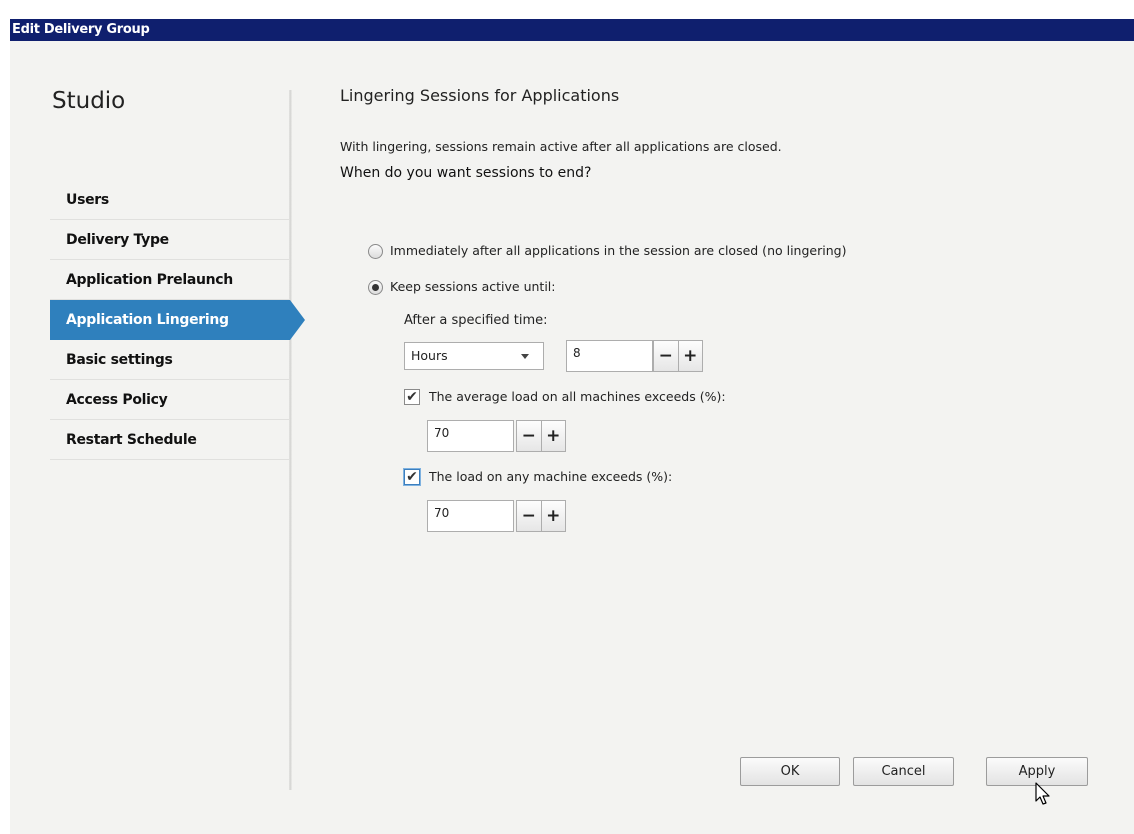 Image resolution: width=1134 pixels, height=834 pixels. What do you see at coordinates (170, 400) in the screenshot?
I see `sidebar-item-access-policy: Access Policy` at bounding box center [170, 400].